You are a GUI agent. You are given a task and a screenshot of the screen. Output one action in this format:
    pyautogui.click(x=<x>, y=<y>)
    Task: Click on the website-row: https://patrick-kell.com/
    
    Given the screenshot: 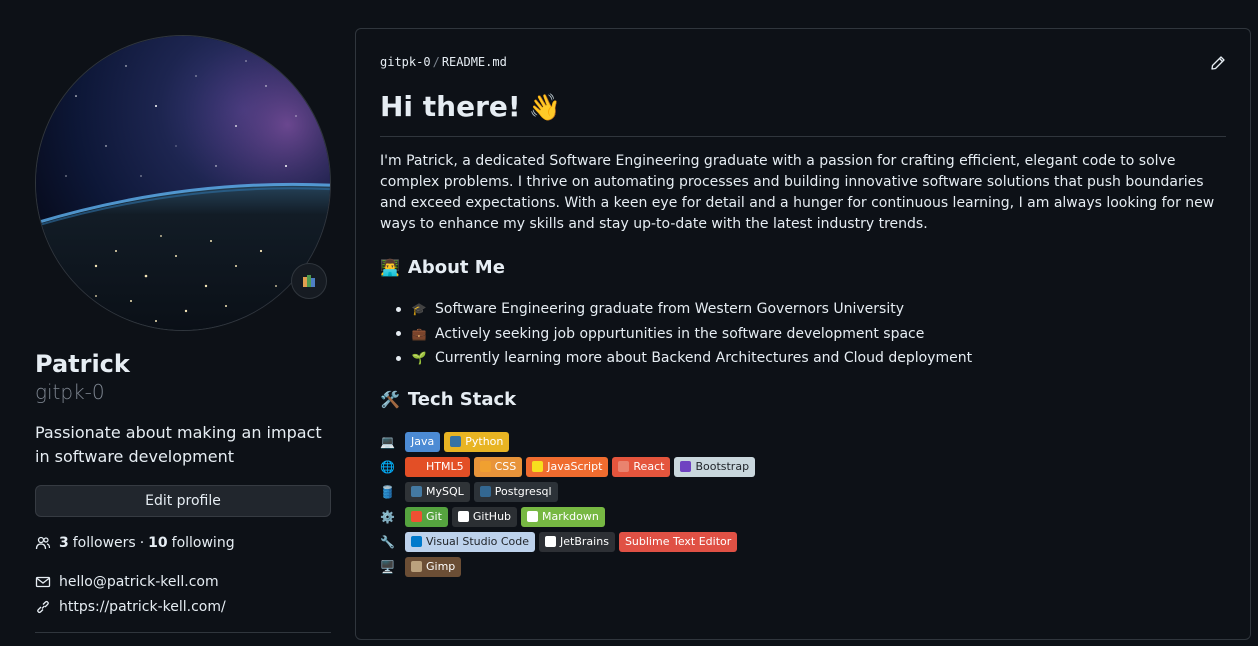 What is the action you would take?
    pyautogui.click(x=183, y=606)
    